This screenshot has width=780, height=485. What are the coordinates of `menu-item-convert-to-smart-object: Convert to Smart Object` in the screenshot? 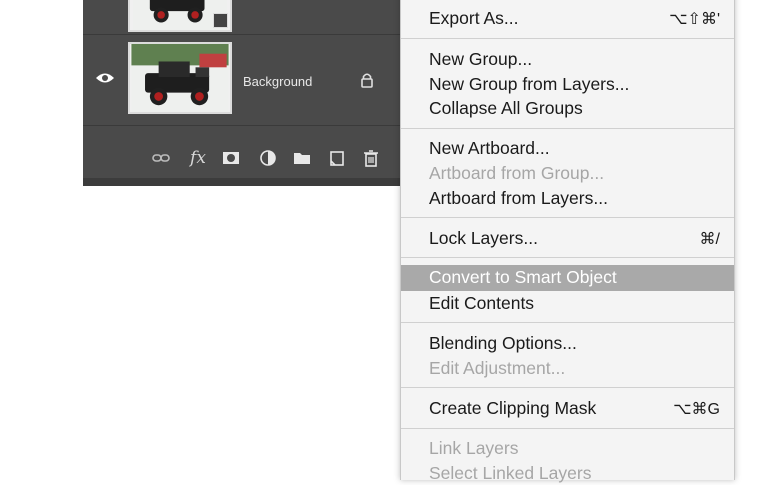 It's located at (567, 278).